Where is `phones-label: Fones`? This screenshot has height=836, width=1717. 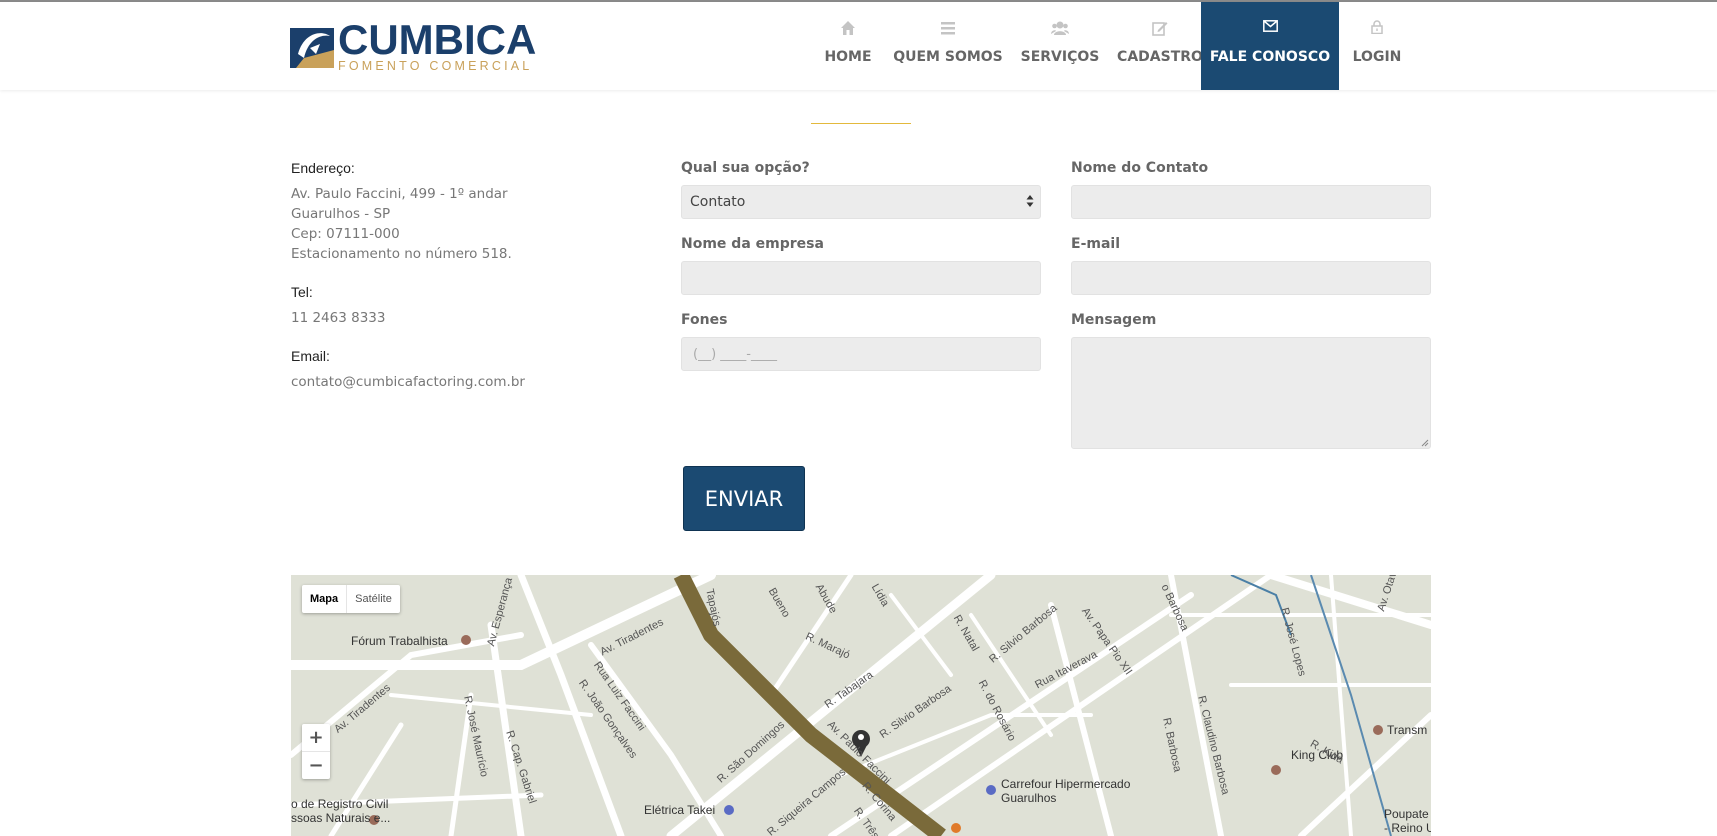 phones-label: Fones is located at coordinates (704, 320).